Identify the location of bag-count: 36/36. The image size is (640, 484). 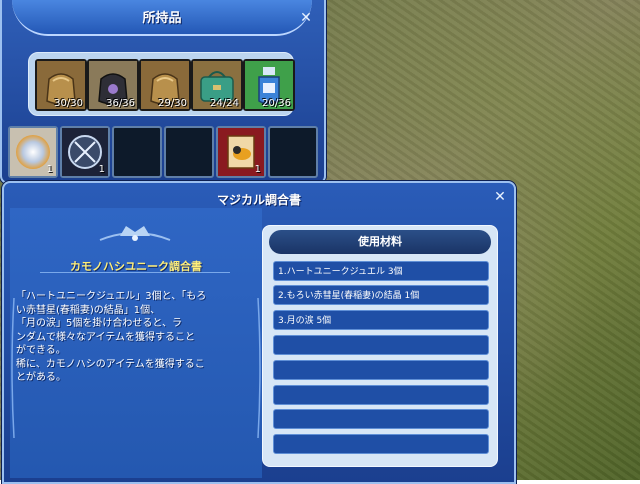
(120, 103).